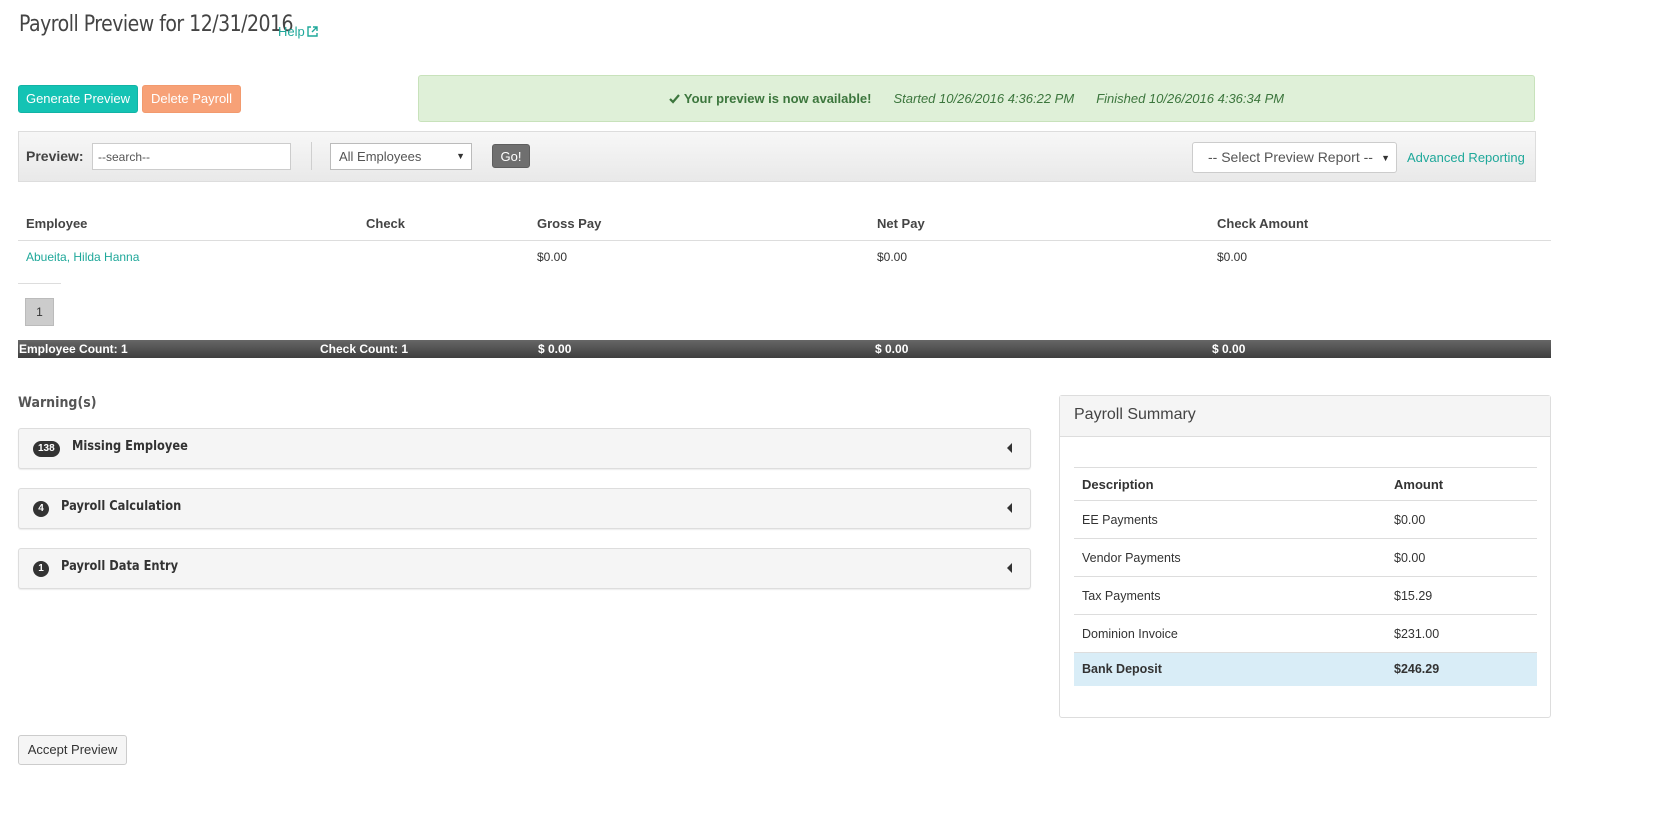 This screenshot has width=1658, height=830. Describe the element at coordinates (120, 566) in the screenshot. I see `warning-title: Payroll Data Entry` at that location.